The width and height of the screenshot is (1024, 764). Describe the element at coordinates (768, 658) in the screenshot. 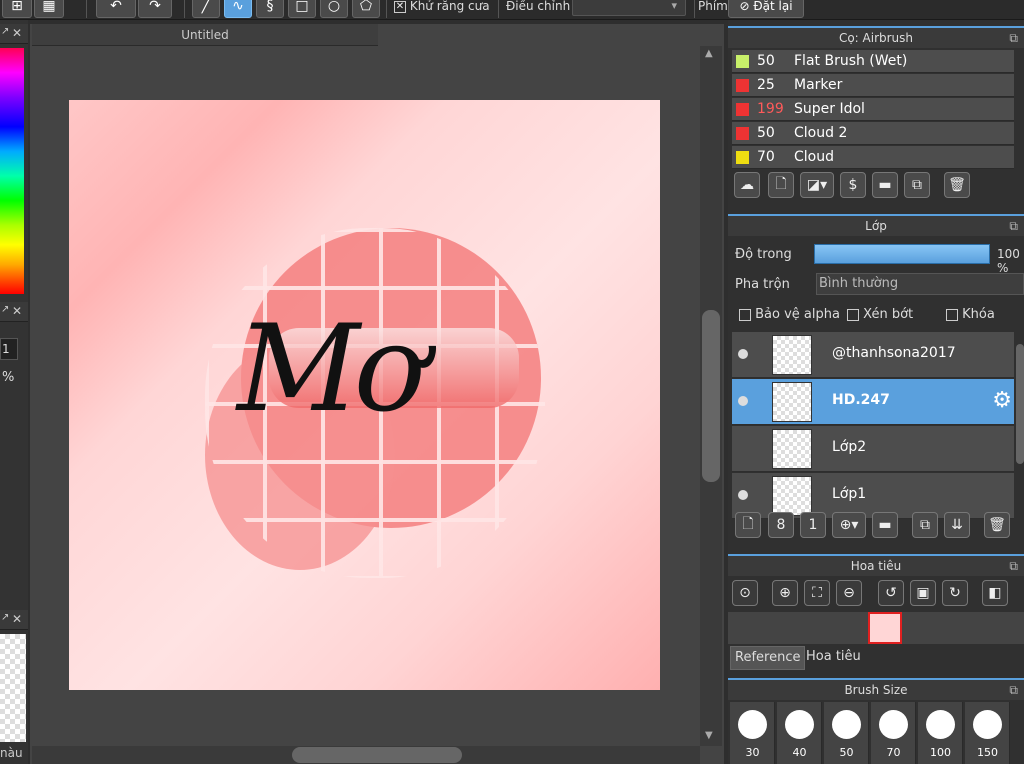

I see `tab-reference: Reference` at that location.